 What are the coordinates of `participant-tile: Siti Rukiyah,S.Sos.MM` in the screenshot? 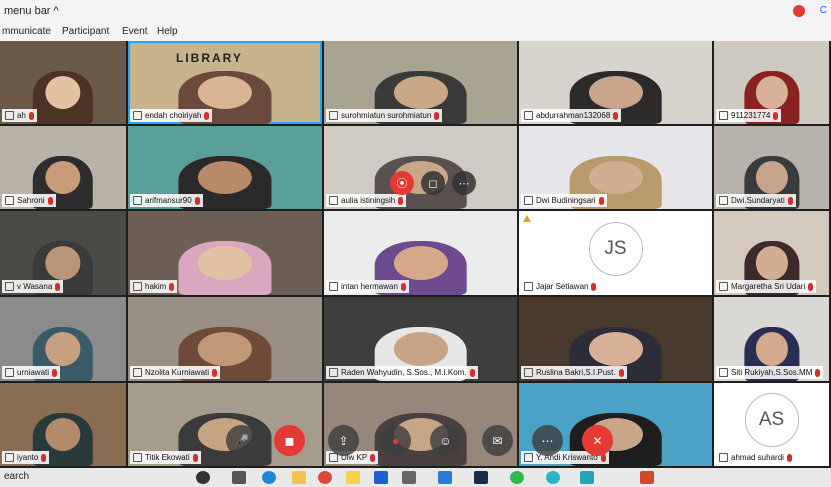 It's located at (771, 339).